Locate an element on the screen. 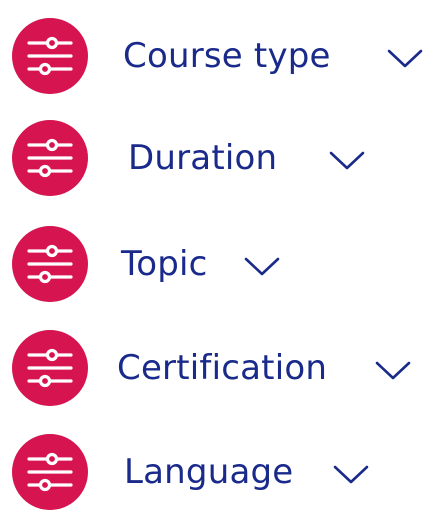 The image size is (441, 512). filter-label: Language is located at coordinates (209, 472).